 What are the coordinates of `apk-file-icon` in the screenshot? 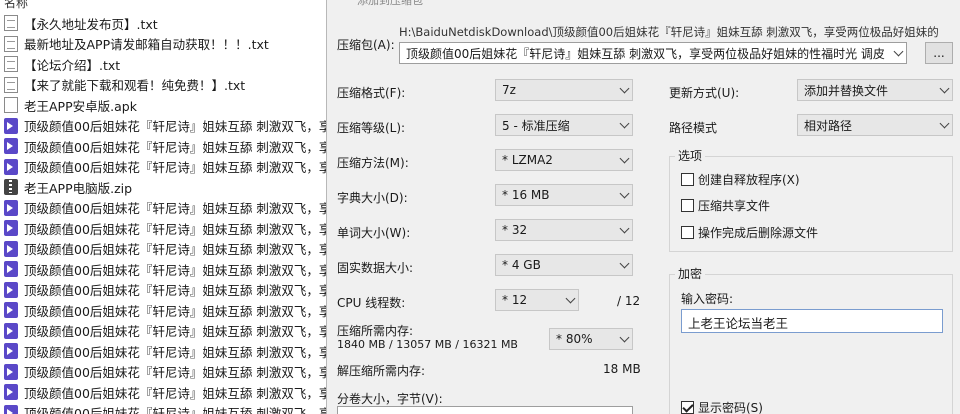 It's located at (11, 105).